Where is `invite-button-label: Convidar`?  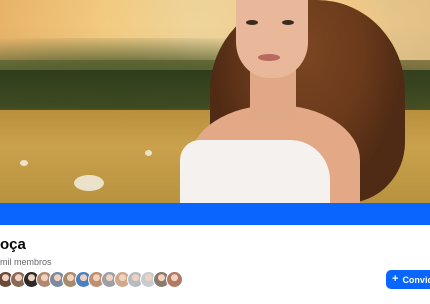
invite-button-label: Convidar is located at coordinates (416, 279).